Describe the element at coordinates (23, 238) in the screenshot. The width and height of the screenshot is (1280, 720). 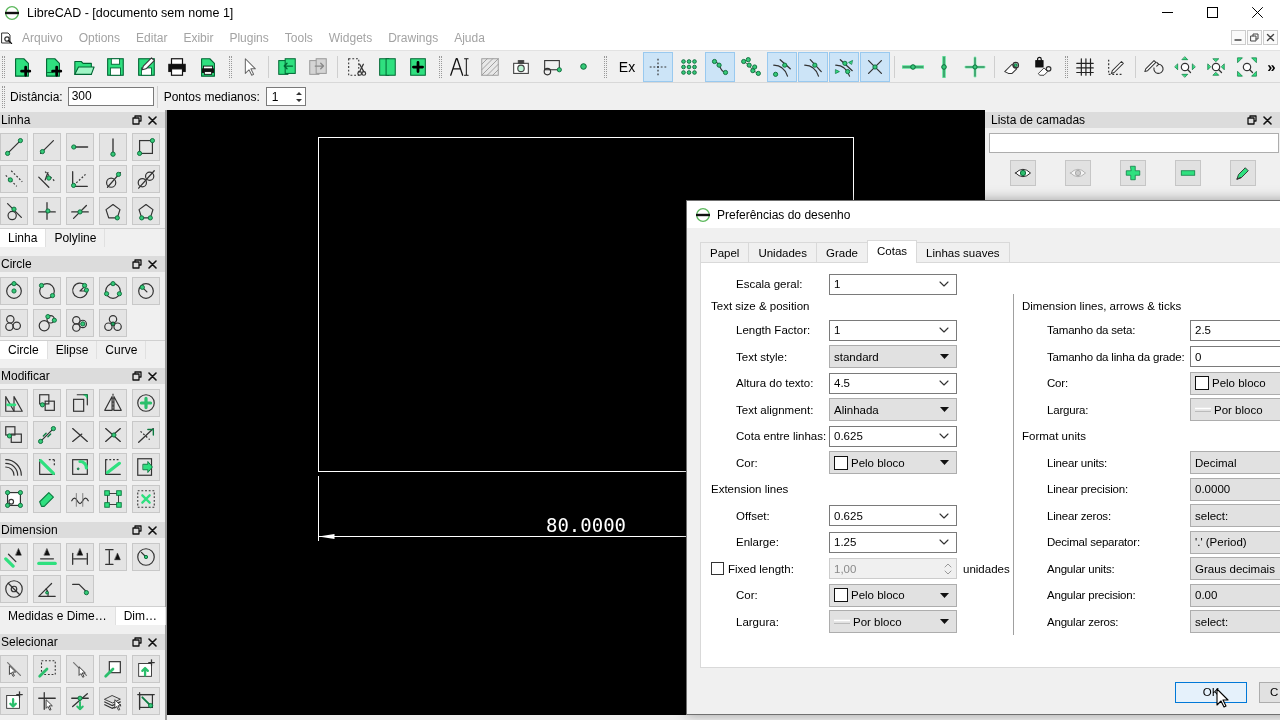
I see `tab: Linha` at that location.